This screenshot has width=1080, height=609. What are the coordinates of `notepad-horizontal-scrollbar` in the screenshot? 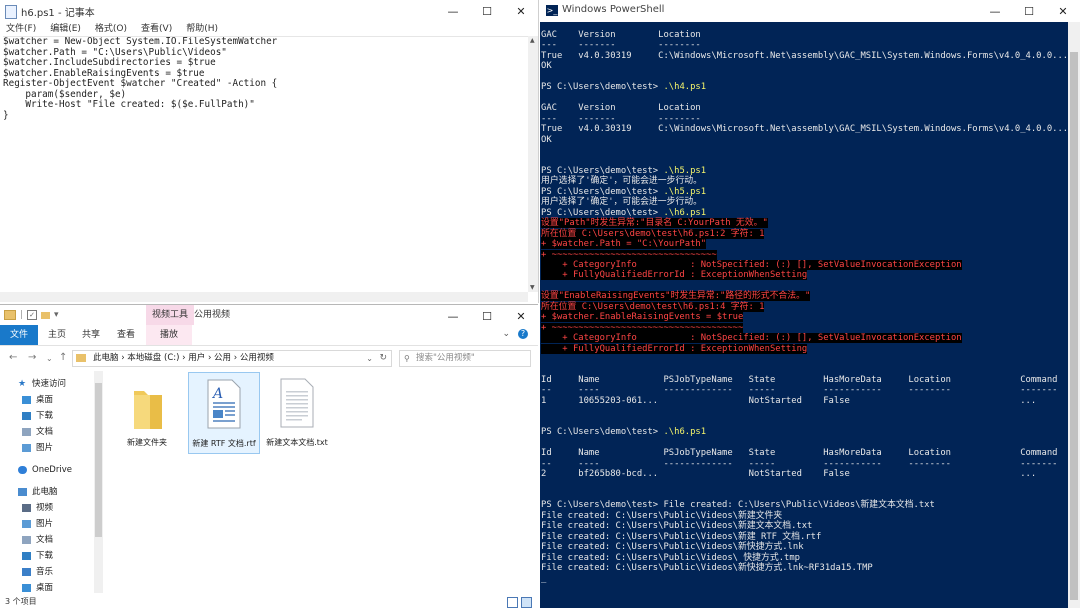 It's located at (264, 297).